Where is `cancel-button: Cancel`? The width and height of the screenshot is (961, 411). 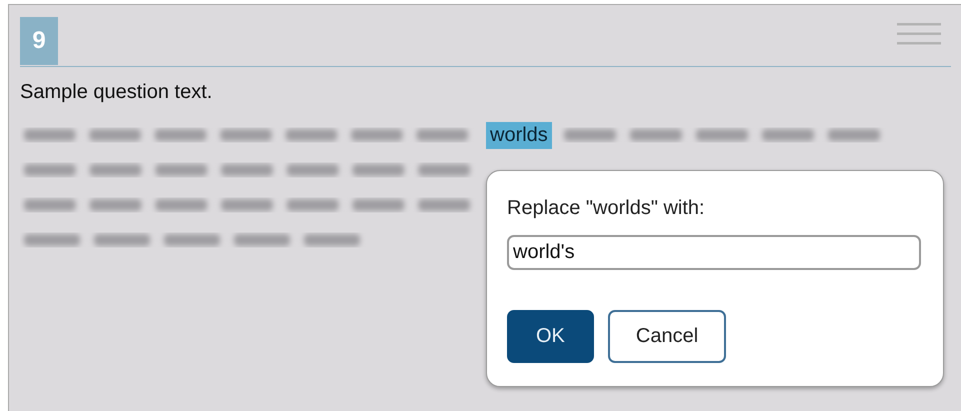 cancel-button: Cancel is located at coordinates (667, 336).